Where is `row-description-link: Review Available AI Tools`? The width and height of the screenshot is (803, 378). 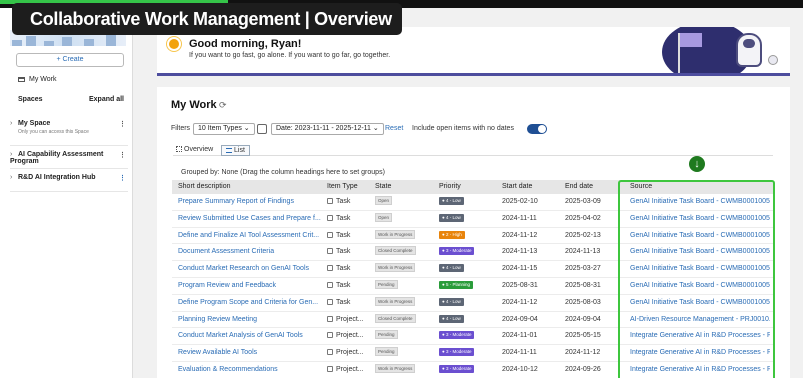 row-description-link: Review Available AI Tools is located at coordinates (251, 353).